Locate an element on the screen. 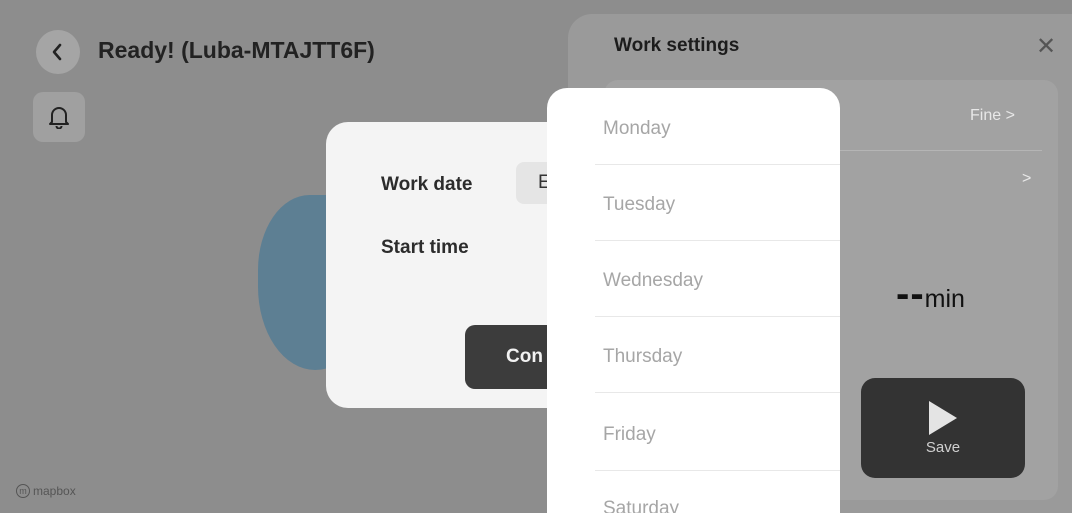  work-settings-title: Work settings is located at coordinates (677, 45).